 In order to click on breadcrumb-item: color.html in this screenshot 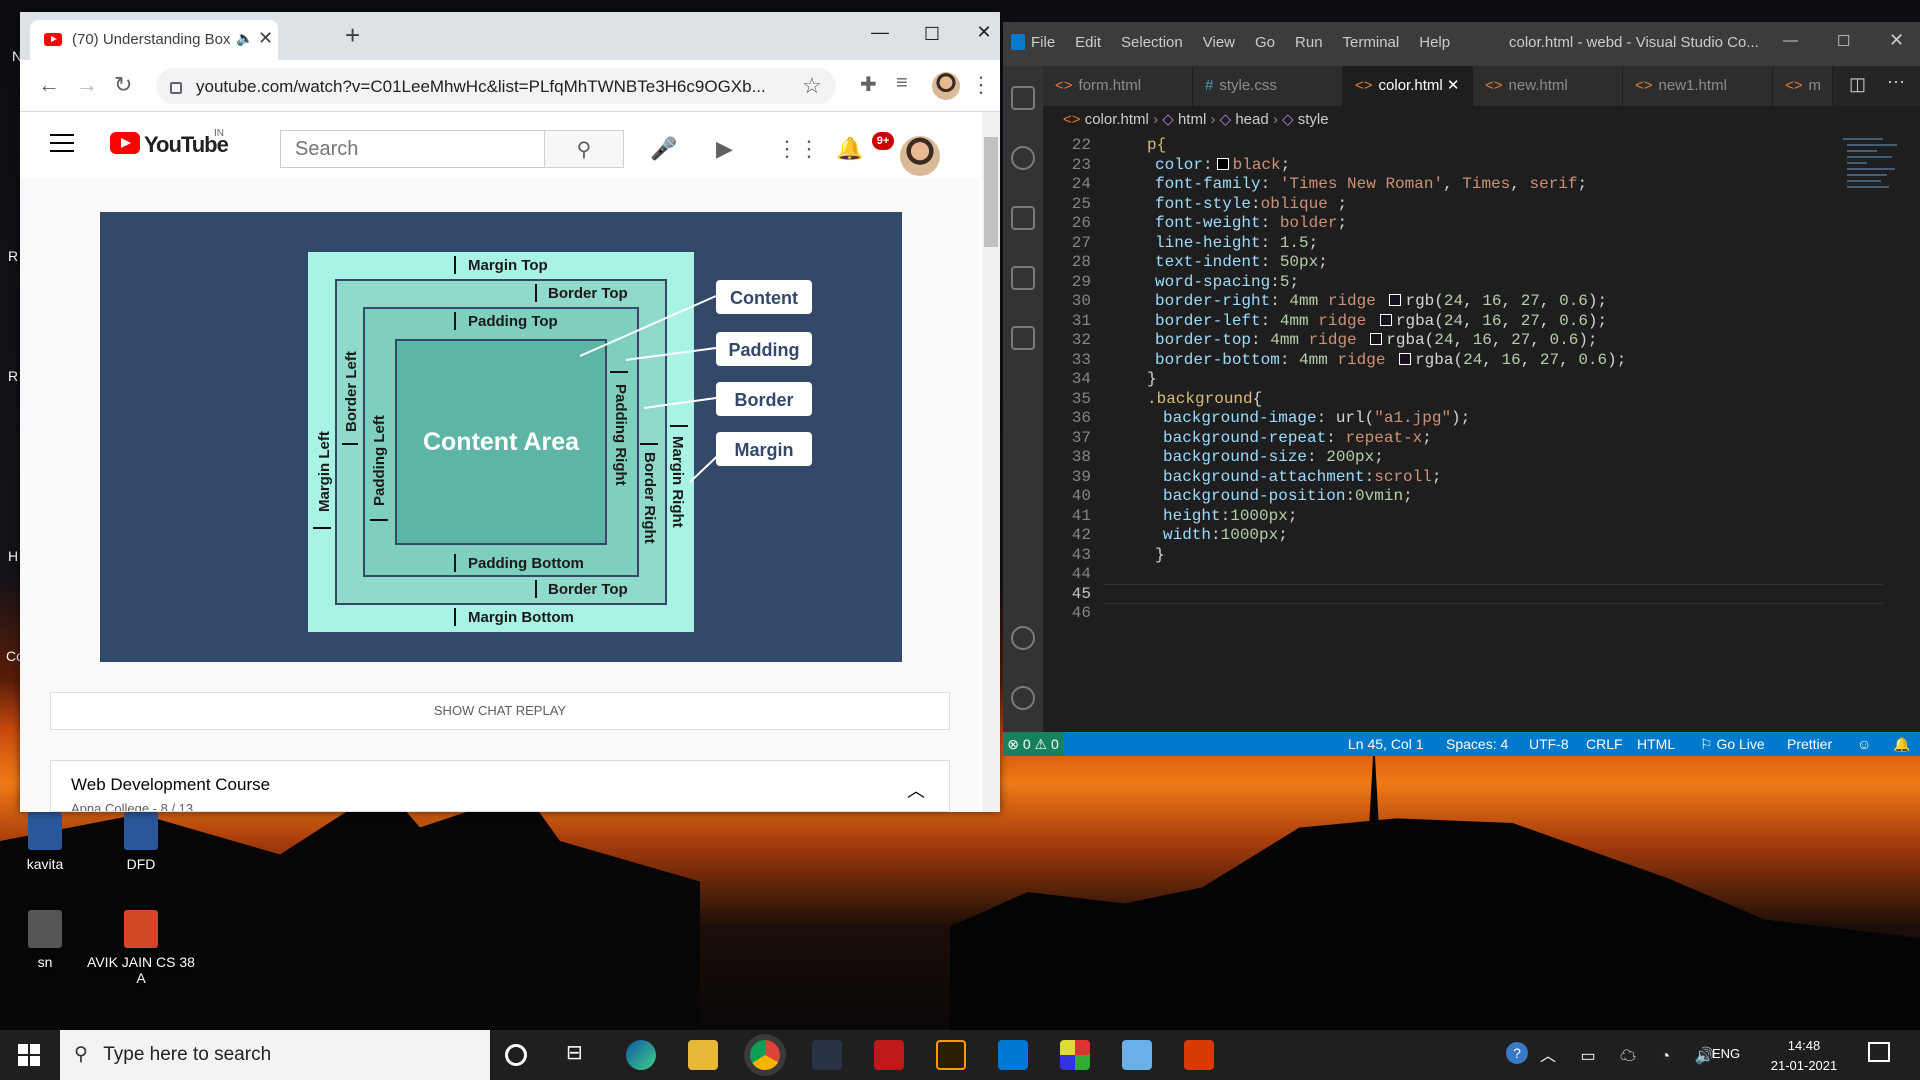, I will do `click(1117, 119)`.